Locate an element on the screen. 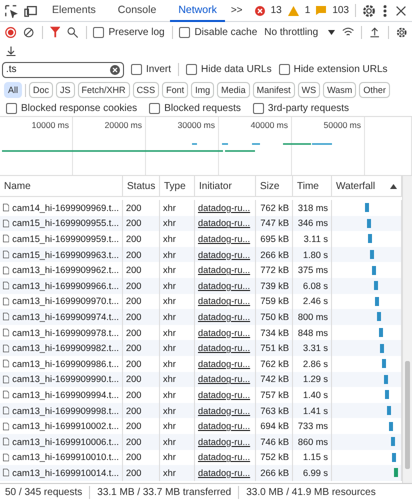 The width and height of the screenshot is (412, 500). column-header: Status is located at coordinates (141, 186).